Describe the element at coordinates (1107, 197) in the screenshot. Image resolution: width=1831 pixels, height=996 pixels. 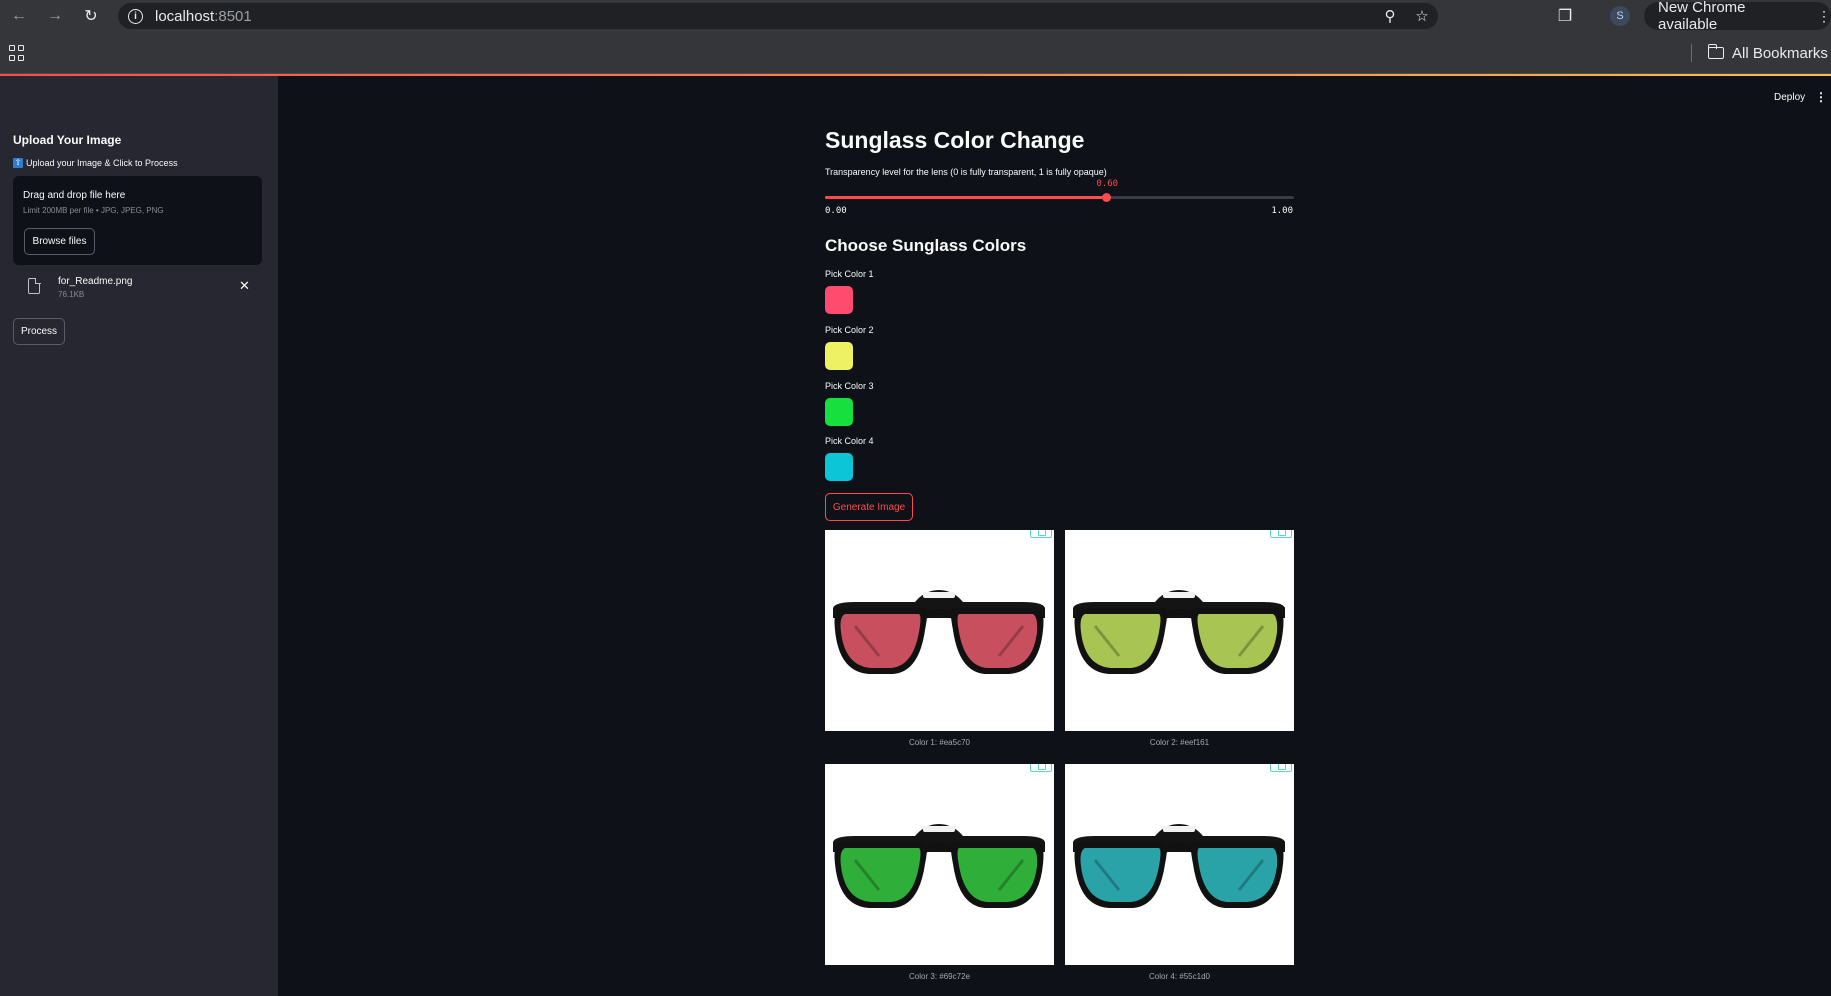
I see `slider-thumb` at that location.